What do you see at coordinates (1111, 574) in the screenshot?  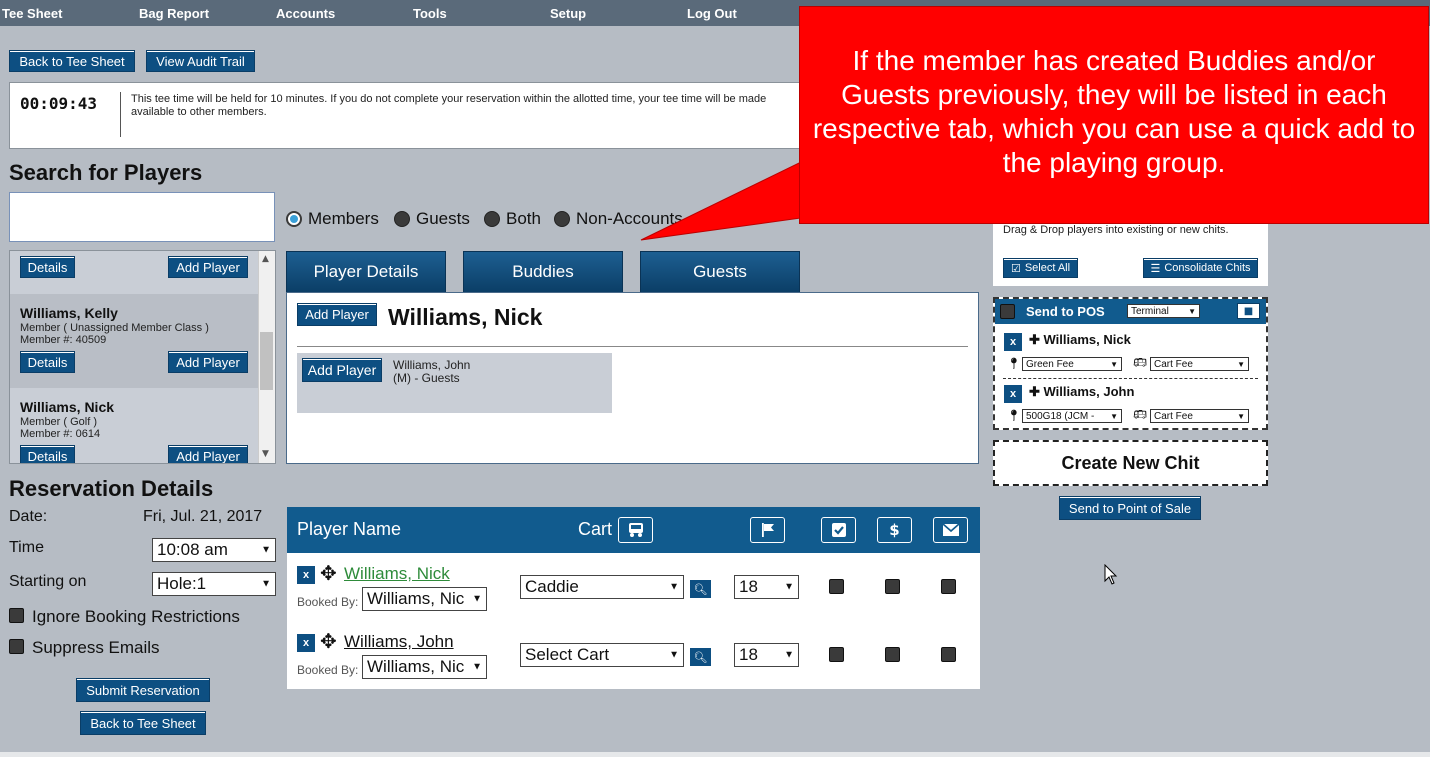 I see `mouse-cursor-icon` at bounding box center [1111, 574].